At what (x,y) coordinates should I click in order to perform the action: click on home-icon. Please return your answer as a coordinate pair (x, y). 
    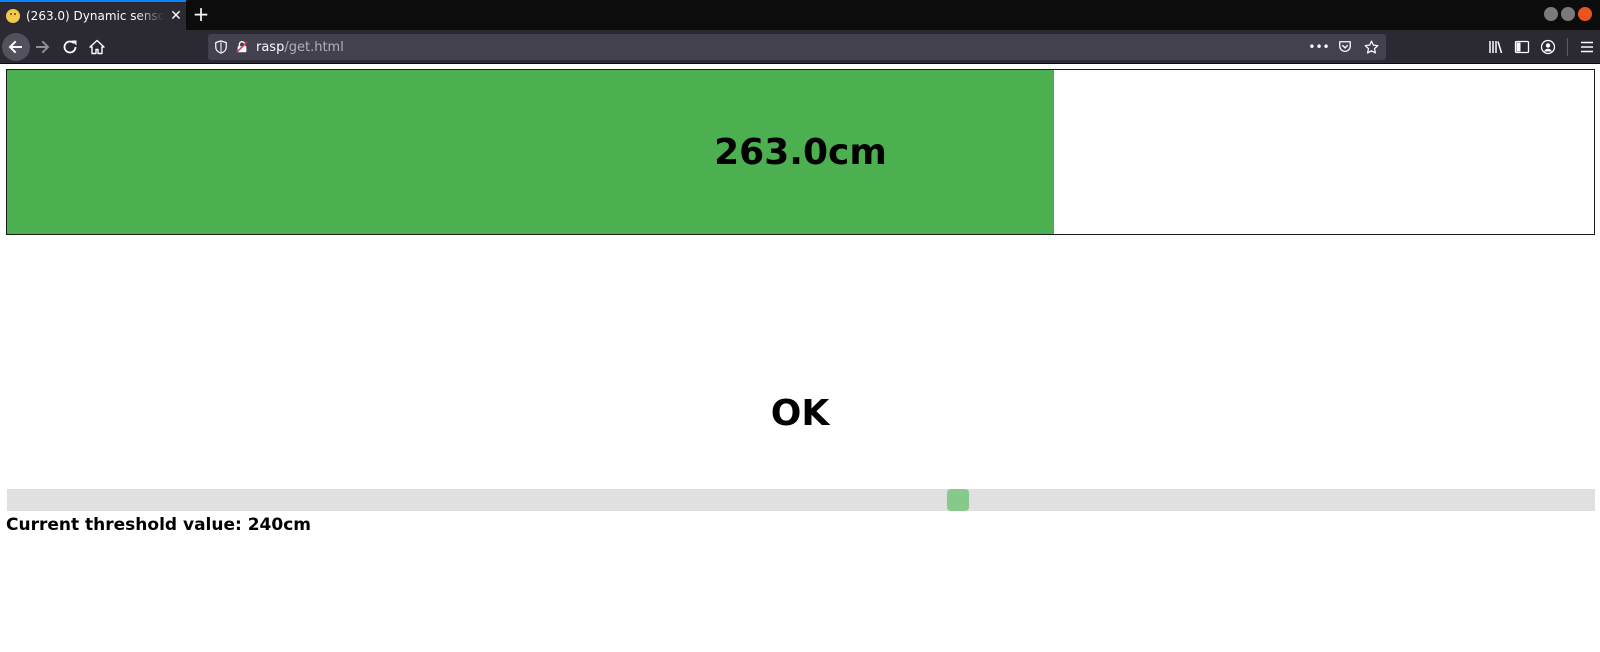
    Looking at the image, I should click on (97, 47).